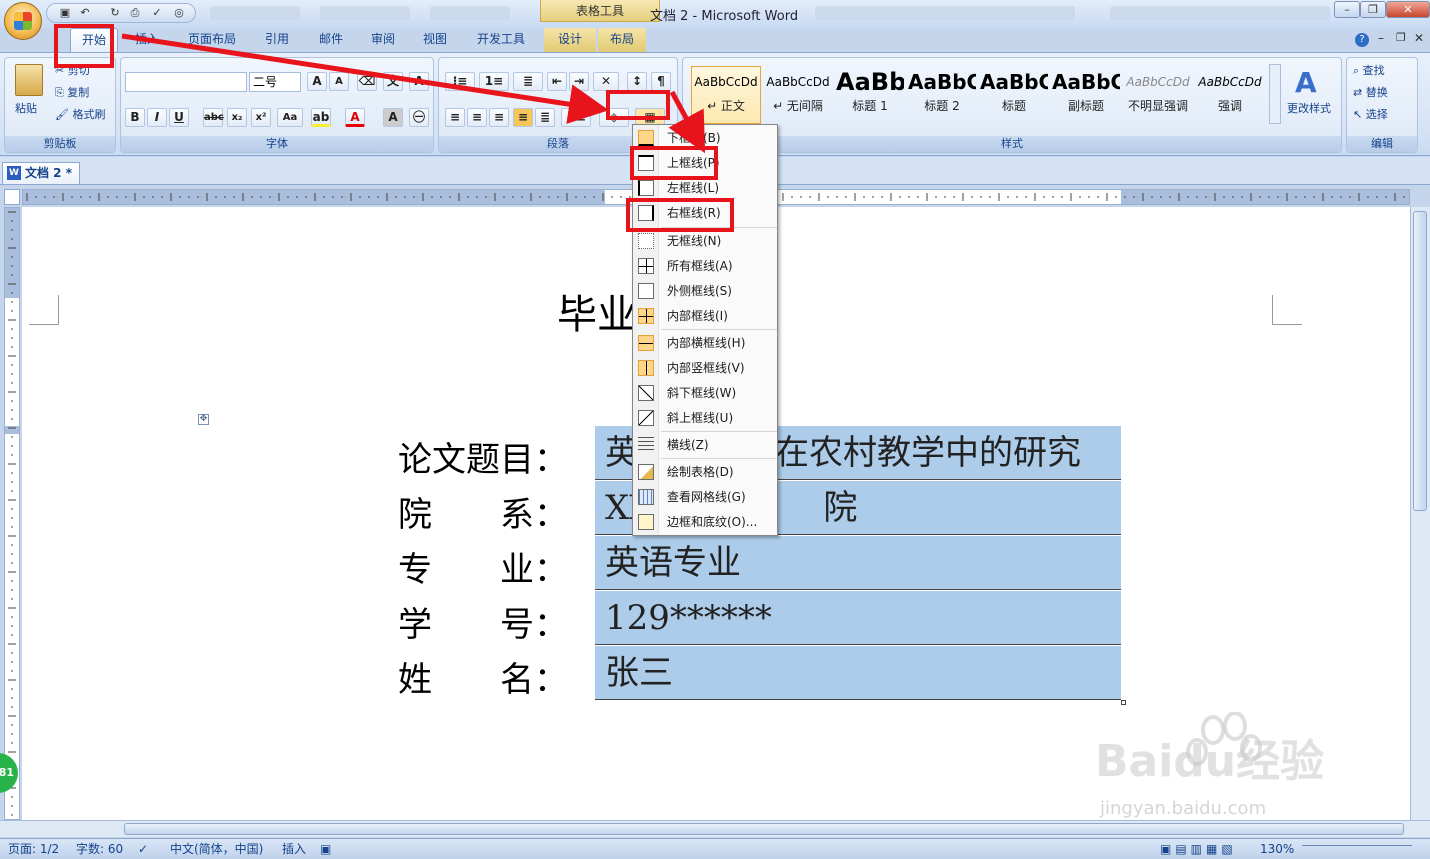 The width and height of the screenshot is (1430, 859). What do you see at coordinates (80, 115) in the screenshot?
I see `format-painter-button: 🖌 格式刷` at bounding box center [80, 115].